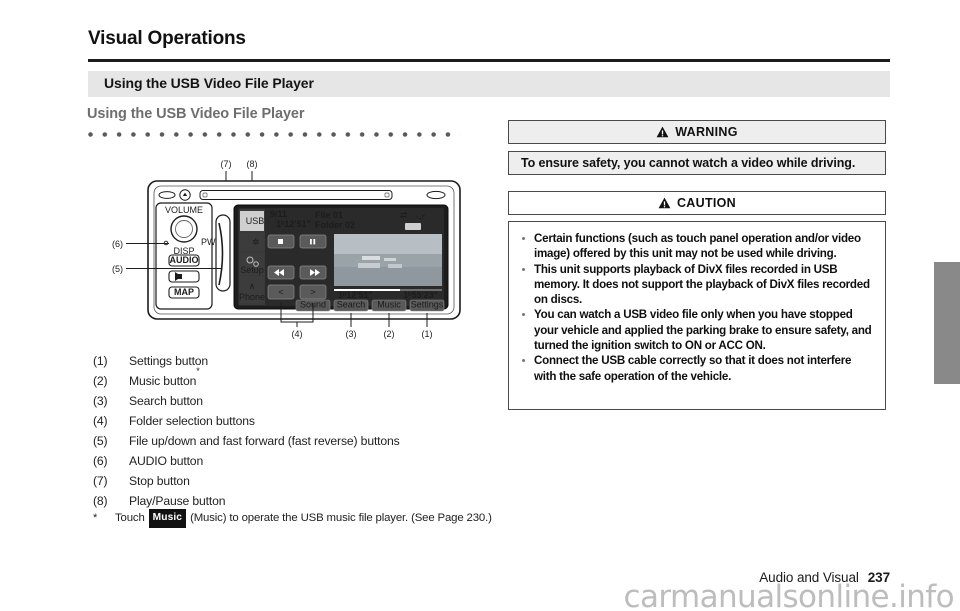  What do you see at coordinates (427, 305) in the screenshot?
I see `softkey-settings-label: Settings` at bounding box center [427, 305].